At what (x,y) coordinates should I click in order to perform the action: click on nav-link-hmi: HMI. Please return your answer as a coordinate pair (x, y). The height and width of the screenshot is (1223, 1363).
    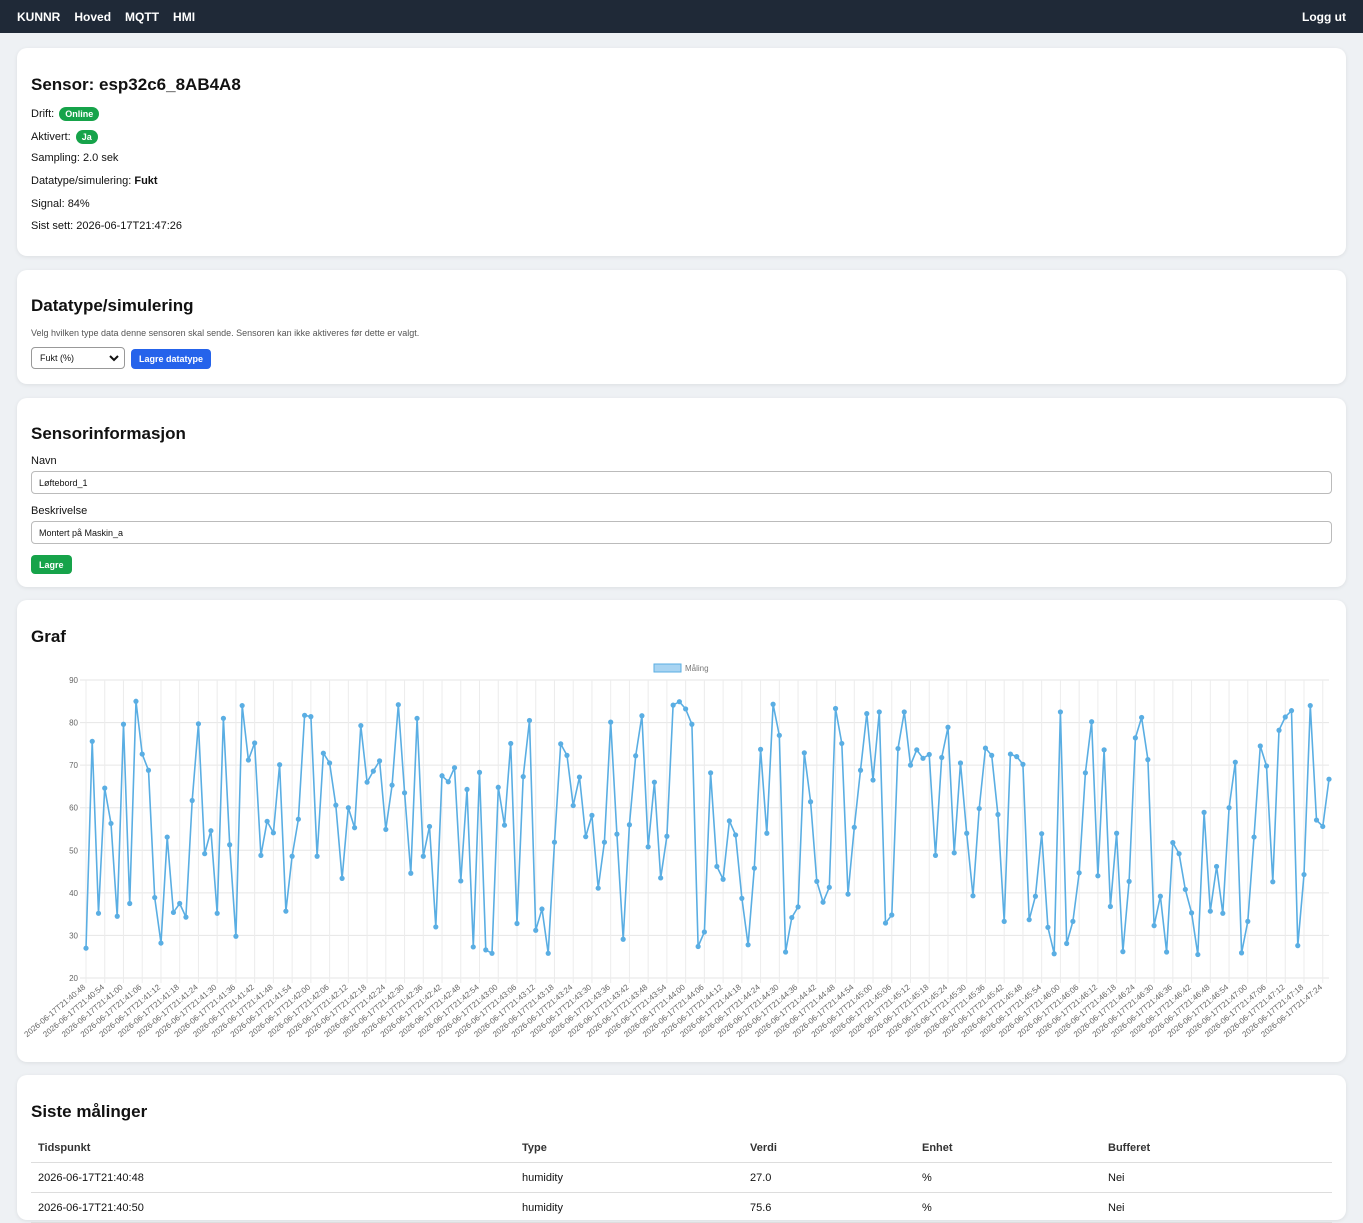
    Looking at the image, I should click on (184, 17).